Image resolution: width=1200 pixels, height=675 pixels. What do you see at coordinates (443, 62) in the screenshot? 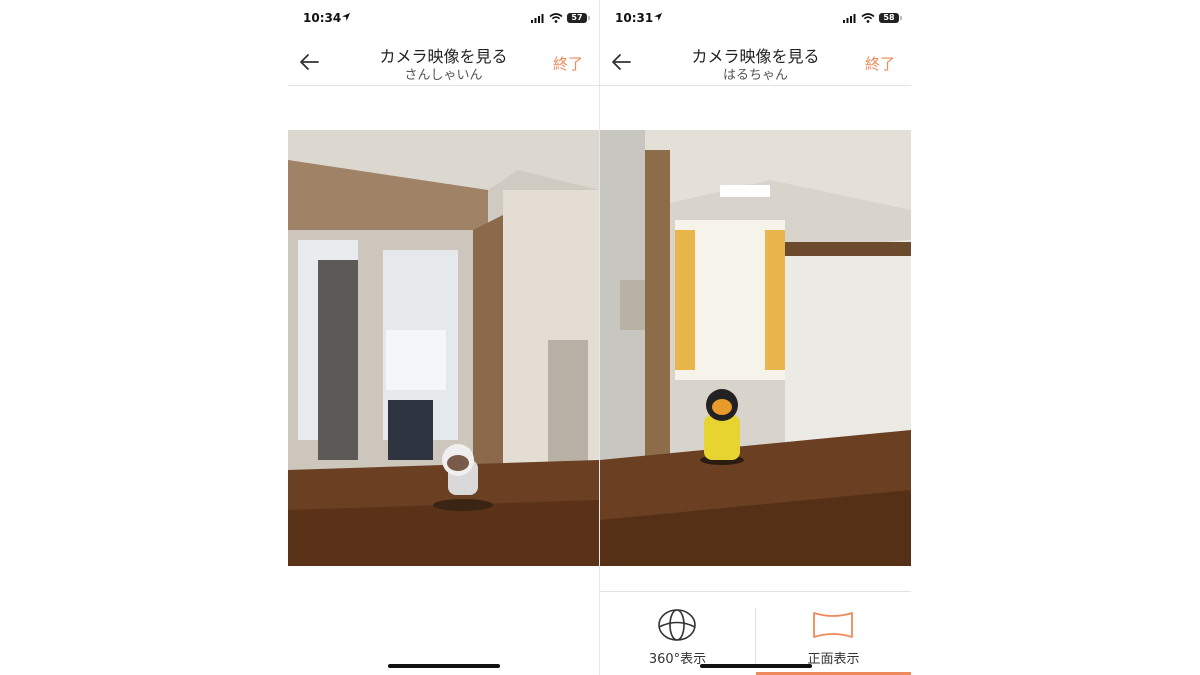
I see `nav-bar: カメラ映像を見る さんしゃいん 終了` at bounding box center [443, 62].